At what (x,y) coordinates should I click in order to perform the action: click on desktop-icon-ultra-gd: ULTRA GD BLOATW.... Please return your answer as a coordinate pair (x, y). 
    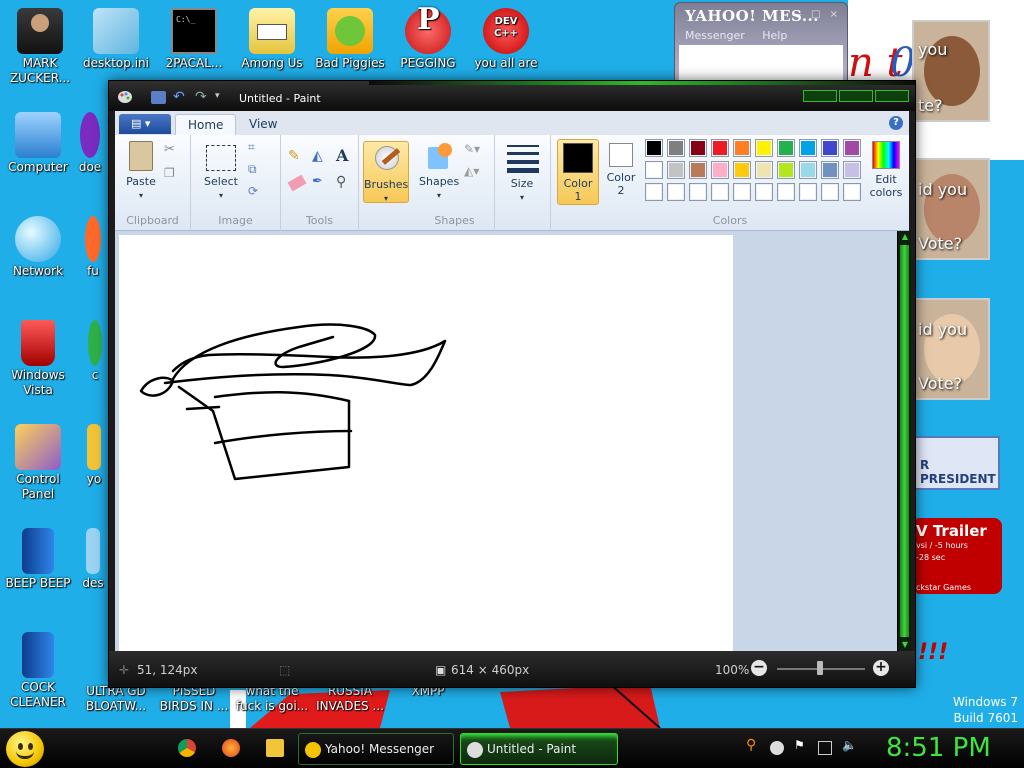
    Looking at the image, I should click on (116, 699).